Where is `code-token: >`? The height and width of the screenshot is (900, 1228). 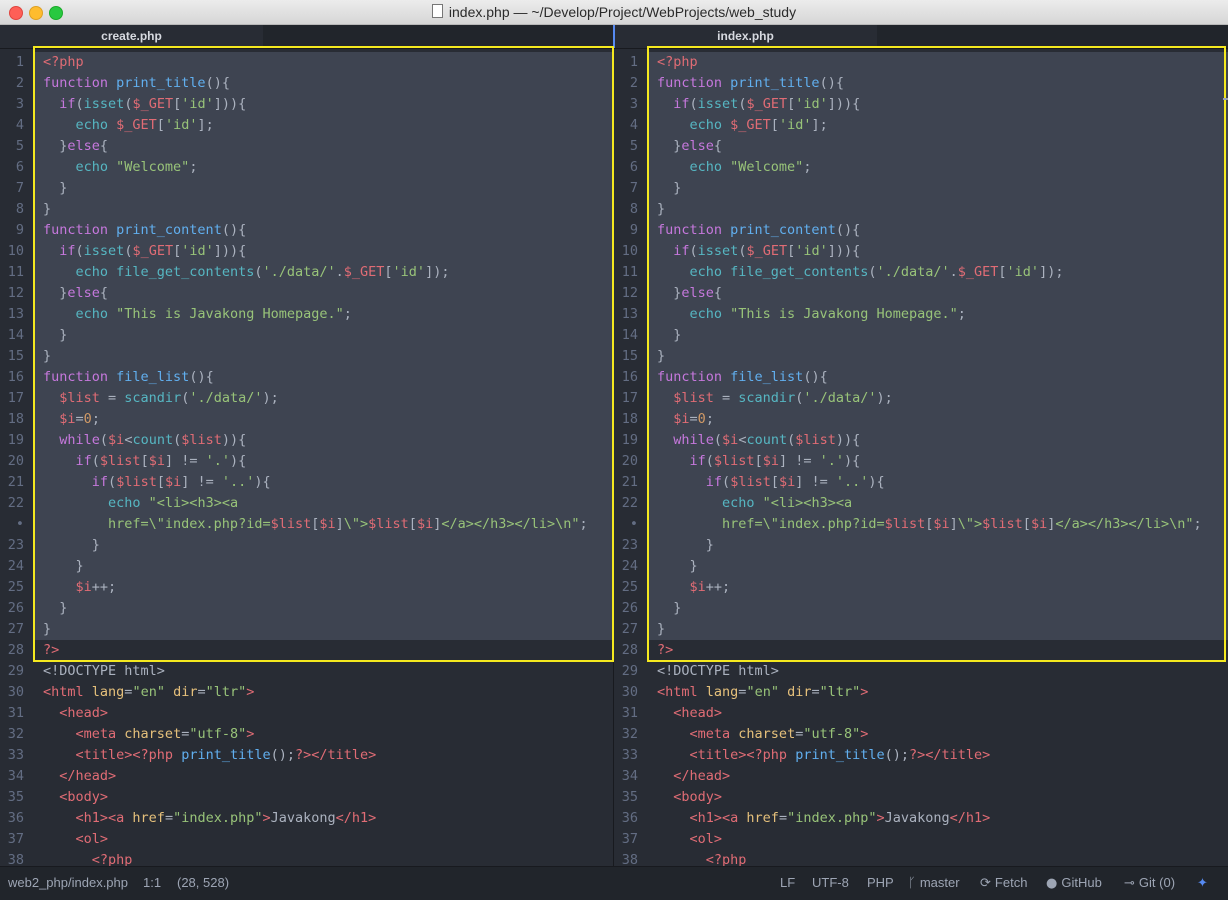 code-token: > is located at coordinates (864, 734).